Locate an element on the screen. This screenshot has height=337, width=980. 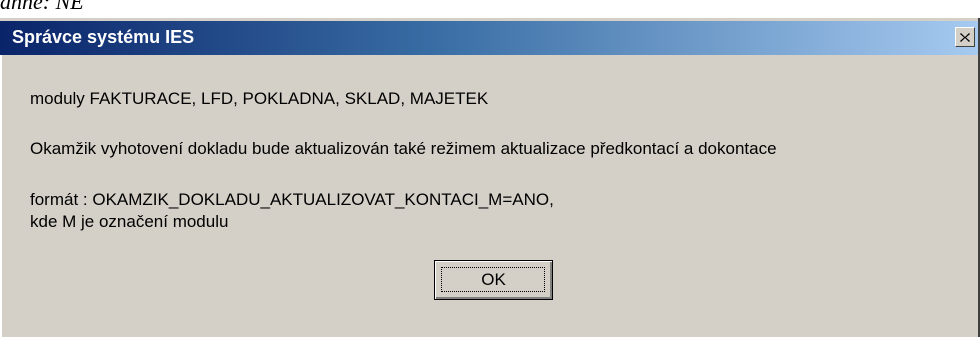
close-button is located at coordinates (965, 37).